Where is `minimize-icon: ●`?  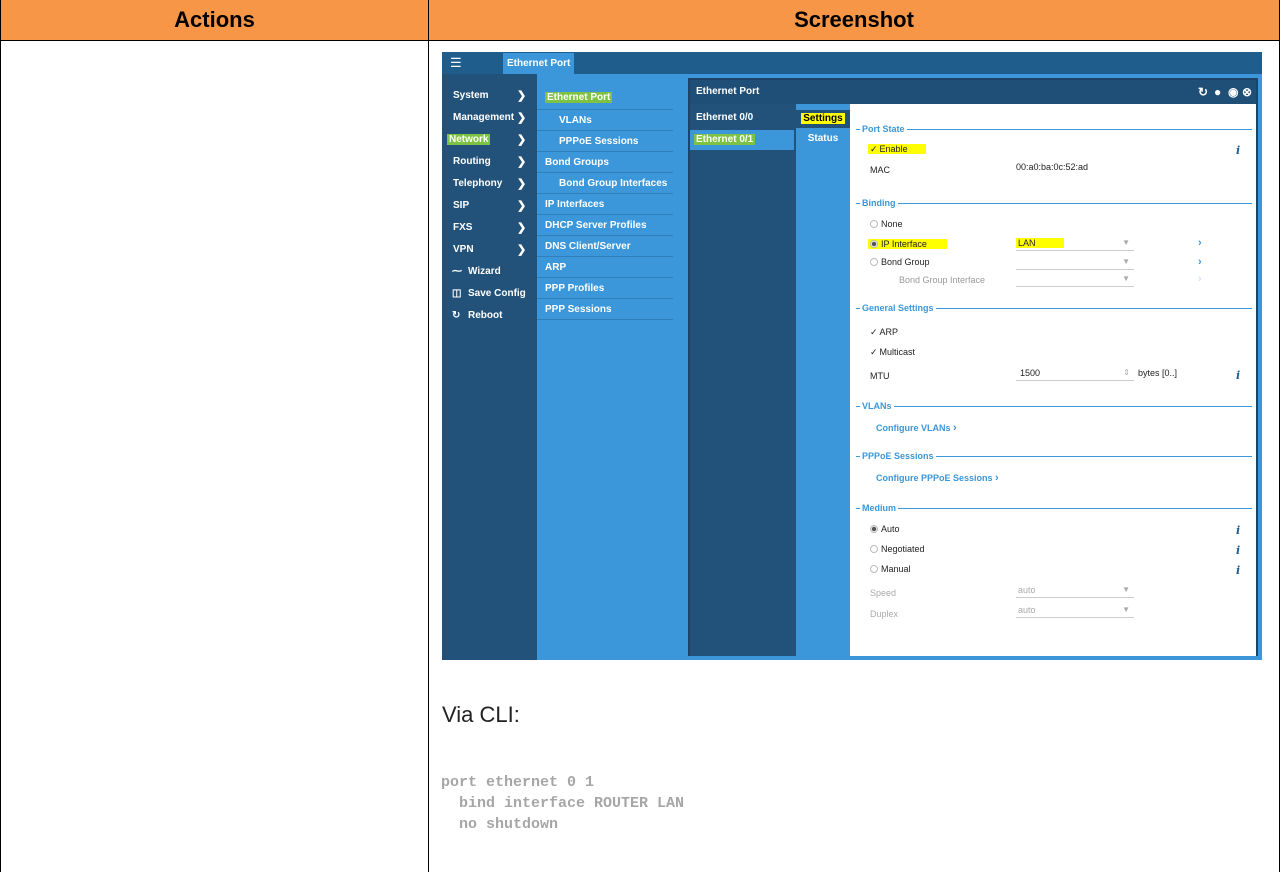
minimize-icon: ● is located at coordinates (1217, 92).